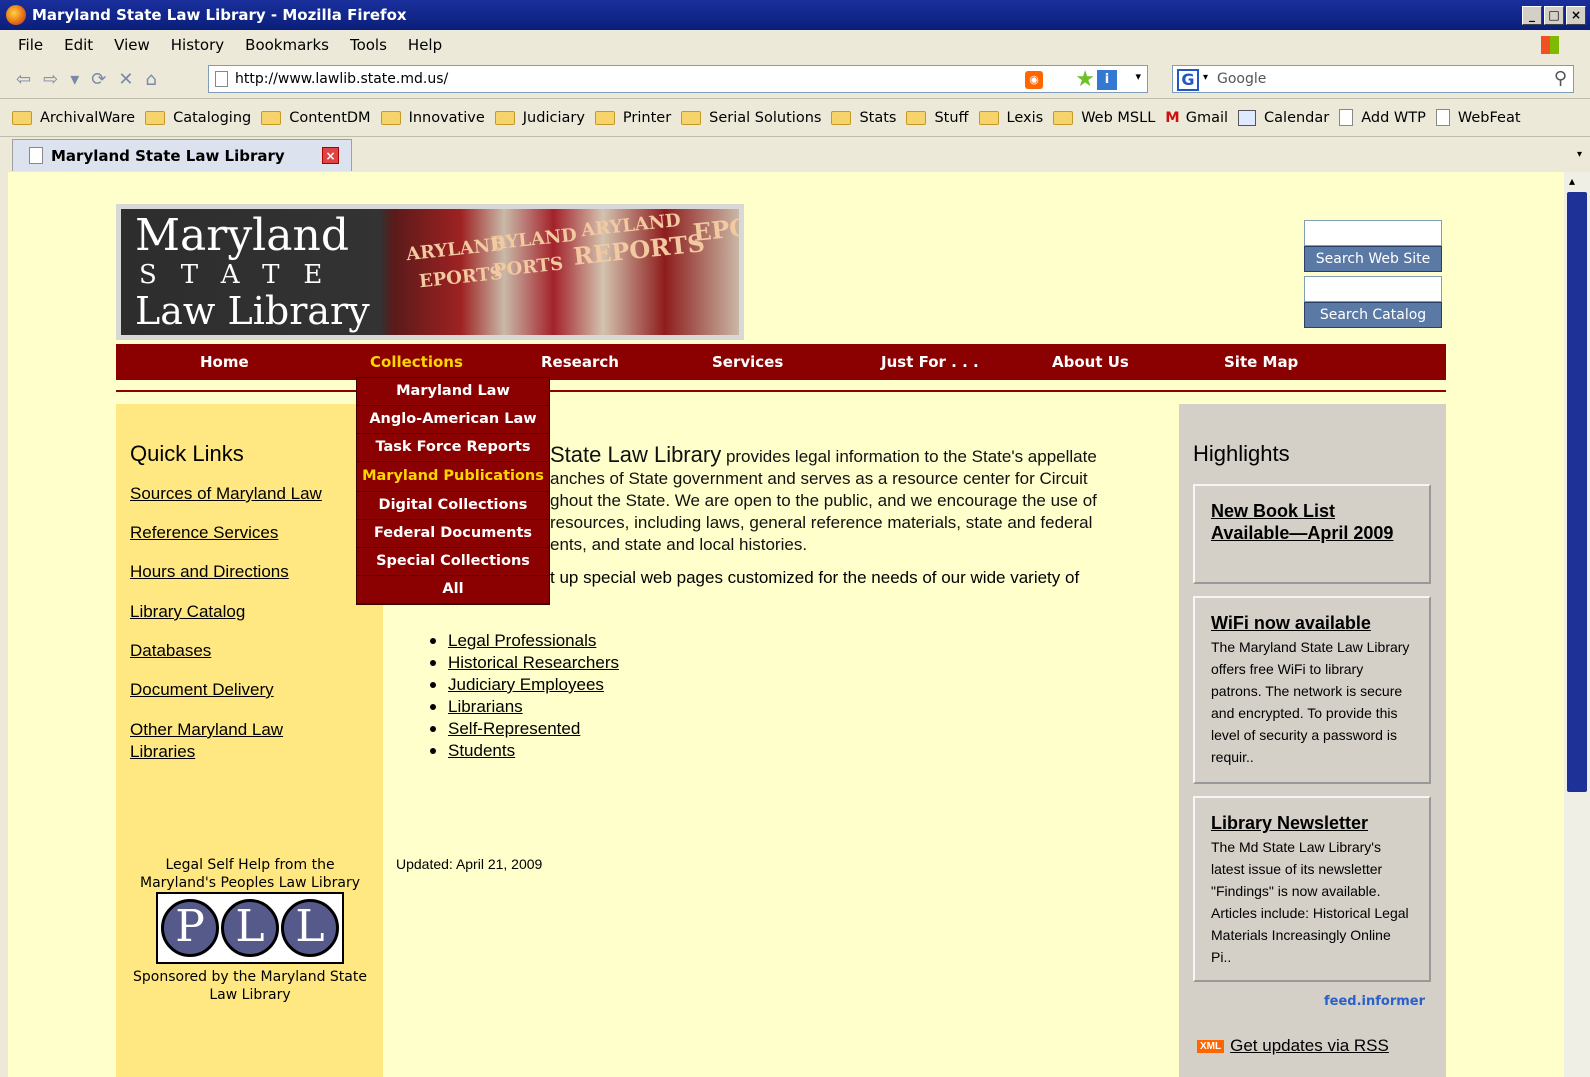 This screenshot has width=1590, height=1077. What do you see at coordinates (1373, 79) in the screenshot?
I see `search-bar: G ▾ Google ⚲` at bounding box center [1373, 79].